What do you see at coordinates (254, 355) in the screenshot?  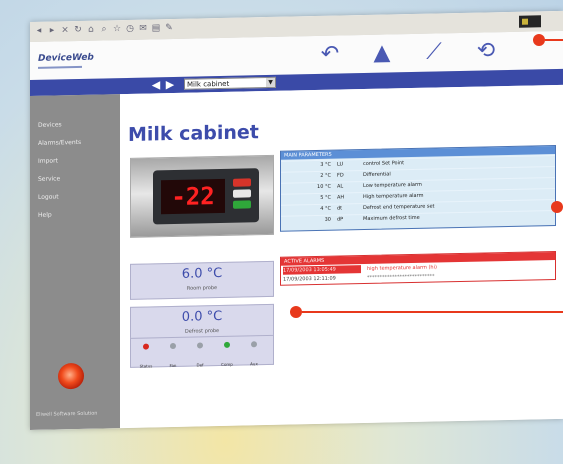 I see `indicator-aux: Aux` at bounding box center [254, 355].